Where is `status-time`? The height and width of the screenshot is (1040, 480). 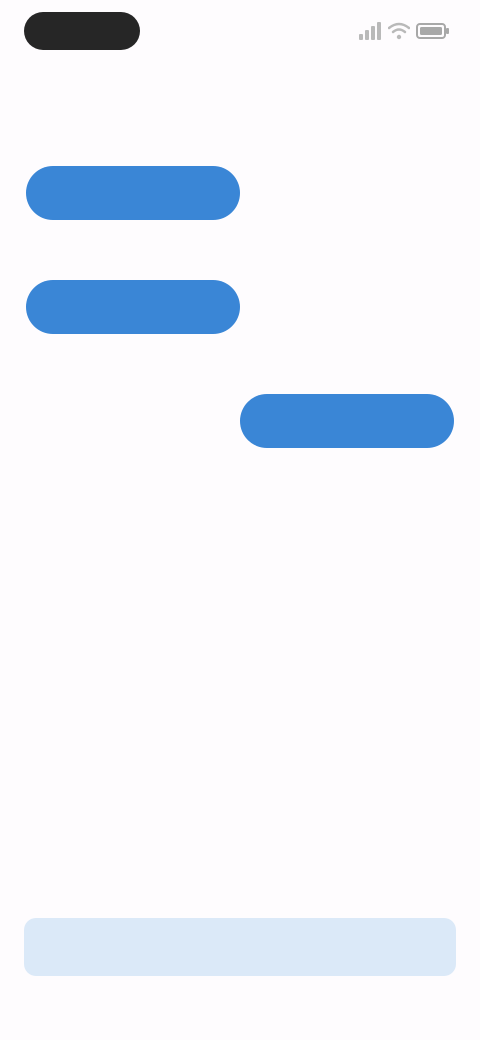
status-time is located at coordinates (82, 31).